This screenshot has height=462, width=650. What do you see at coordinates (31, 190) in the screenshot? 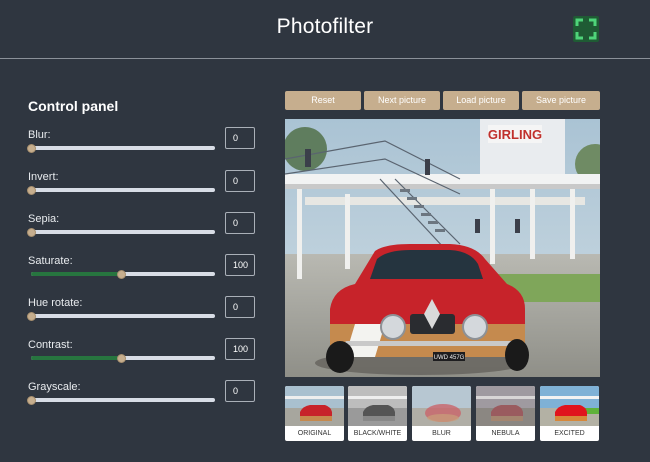
I see `invert-slider-thumb` at bounding box center [31, 190].